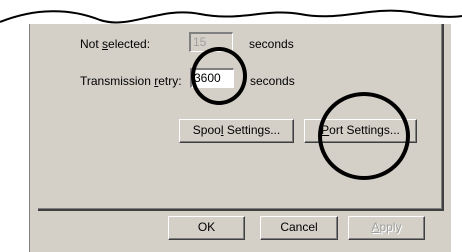  What do you see at coordinates (206, 228) in the screenshot?
I see `ok-button: OK` at bounding box center [206, 228].